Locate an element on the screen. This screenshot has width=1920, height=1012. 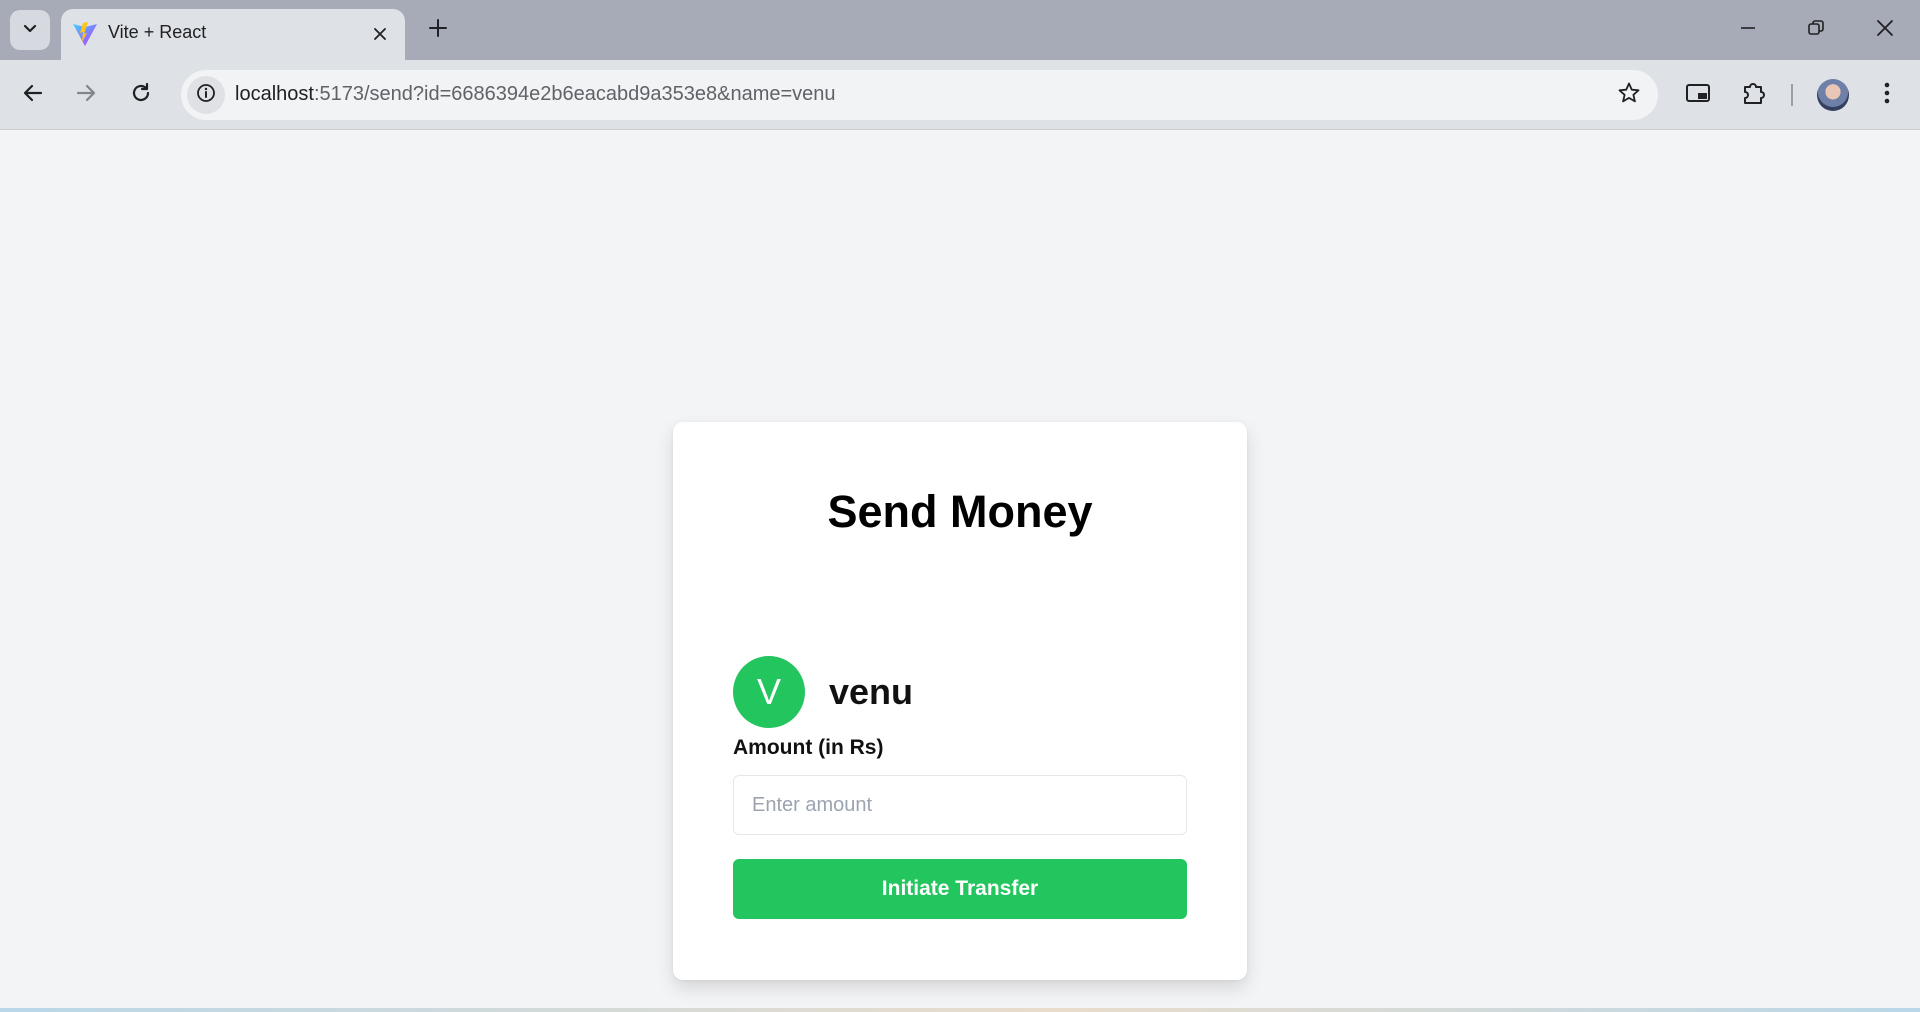
picture-in-picture-button is located at coordinates (1698, 95).